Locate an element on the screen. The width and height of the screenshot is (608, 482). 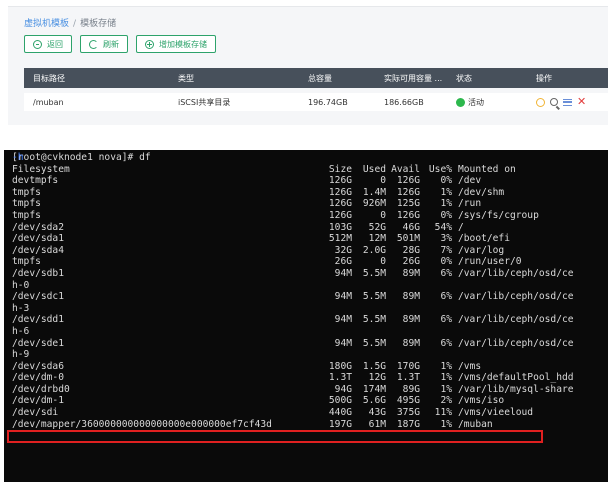
row-actions: ✕ is located at coordinates (561, 101).